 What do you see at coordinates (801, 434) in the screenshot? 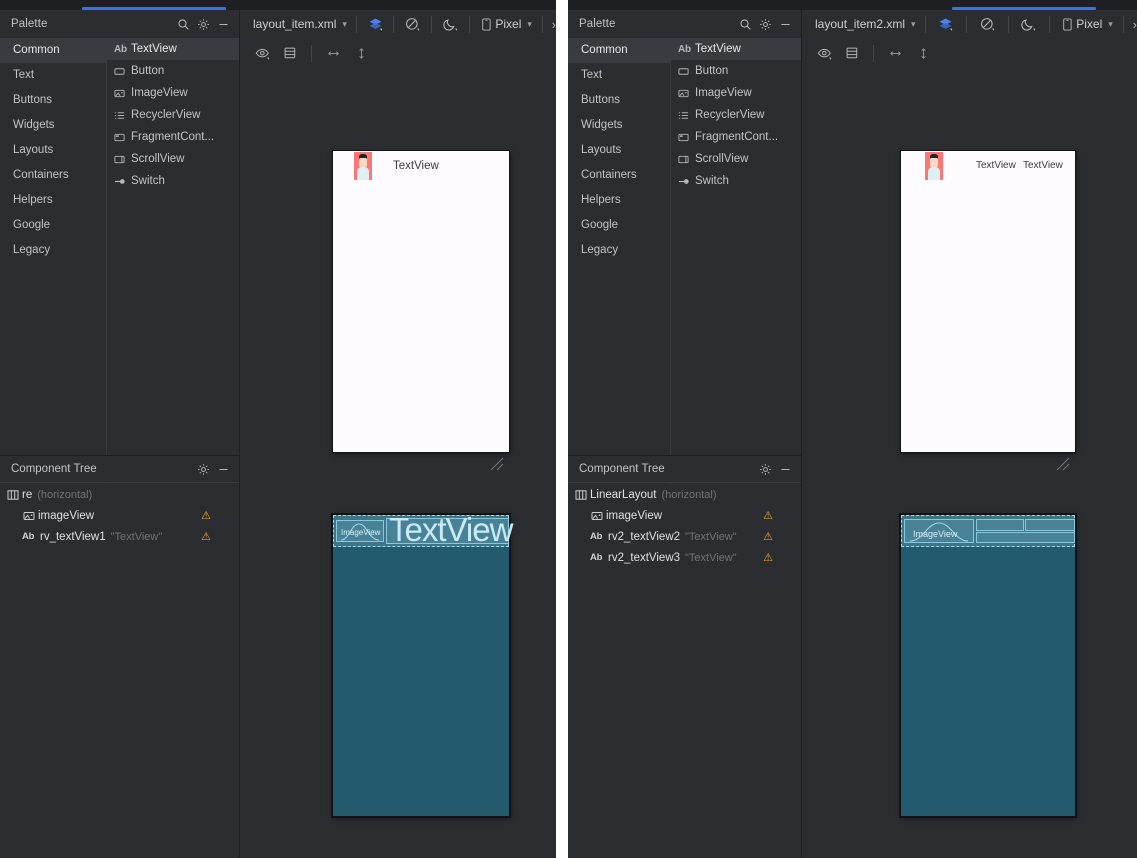
I see `panel-divider-right` at bounding box center [801, 434].